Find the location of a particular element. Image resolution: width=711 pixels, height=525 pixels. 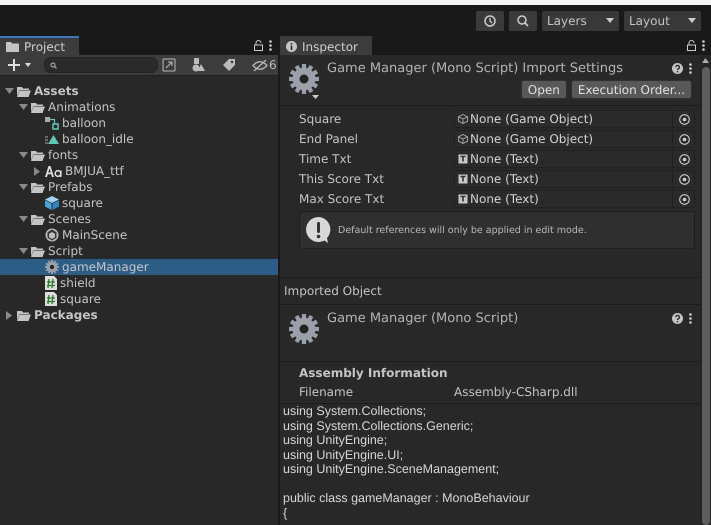

font-icon is located at coordinates (53, 171).